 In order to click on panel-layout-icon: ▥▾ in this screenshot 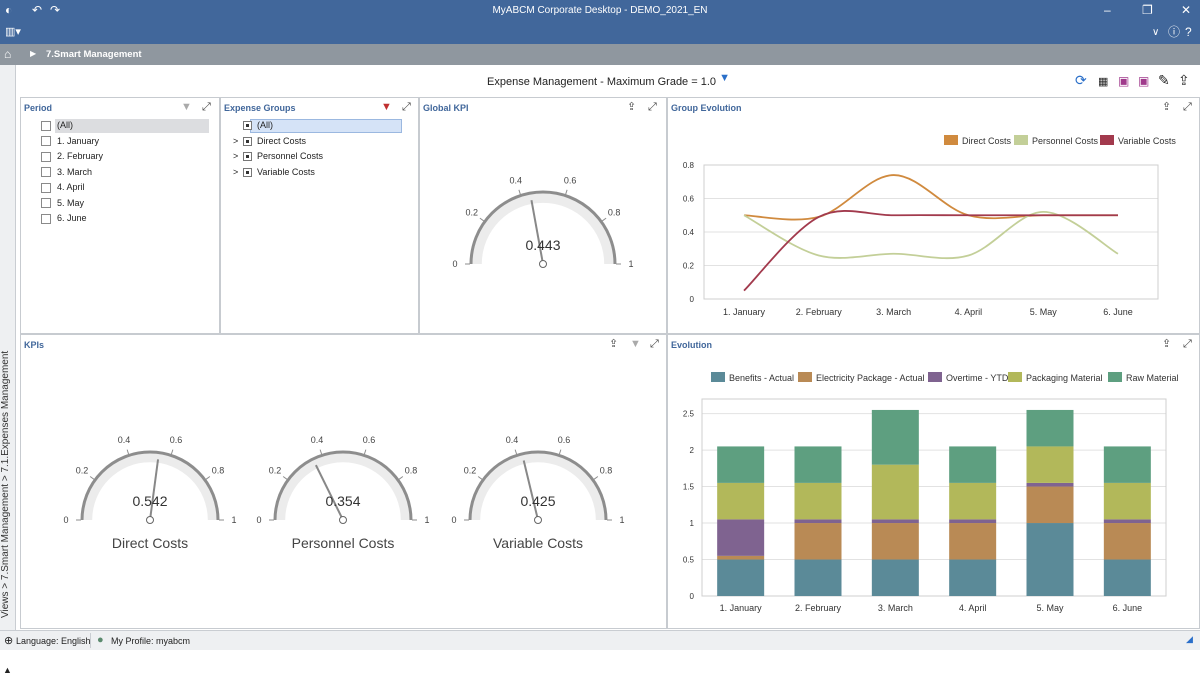, I will do `click(13, 32)`.